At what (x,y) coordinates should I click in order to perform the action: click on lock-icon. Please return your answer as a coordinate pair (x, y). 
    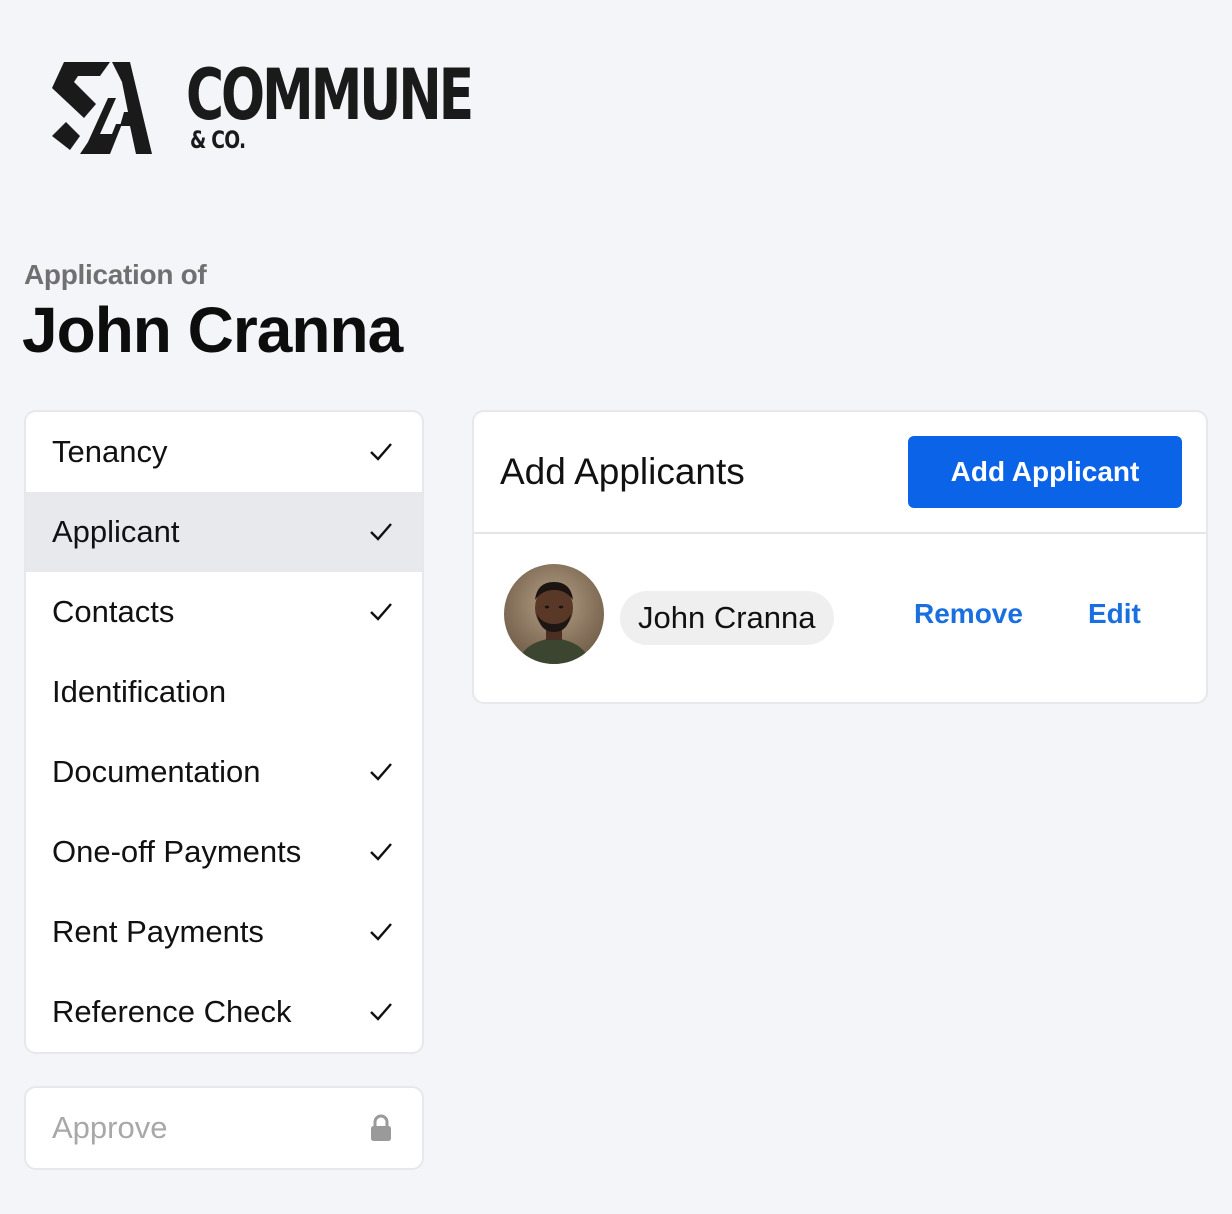
    Looking at the image, I should click on (381, 1127).